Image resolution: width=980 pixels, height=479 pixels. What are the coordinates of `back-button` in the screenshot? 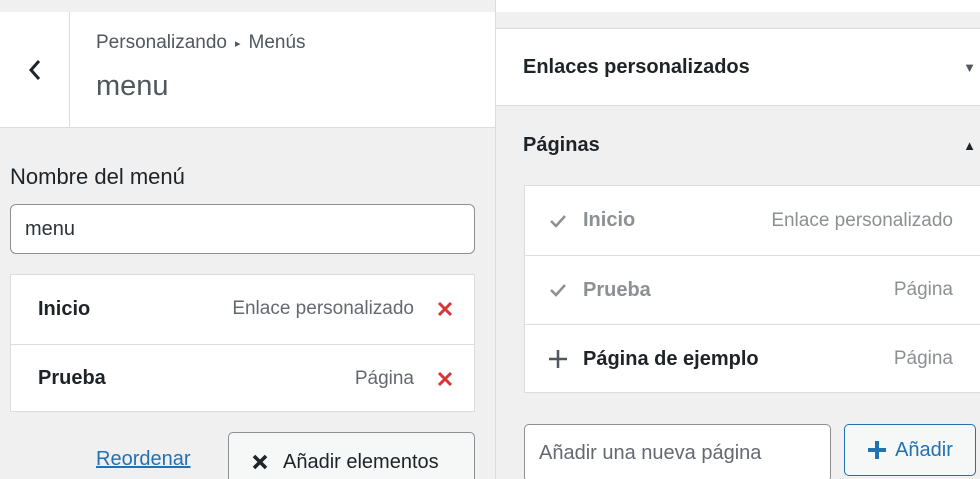 It's located at (35, 70).